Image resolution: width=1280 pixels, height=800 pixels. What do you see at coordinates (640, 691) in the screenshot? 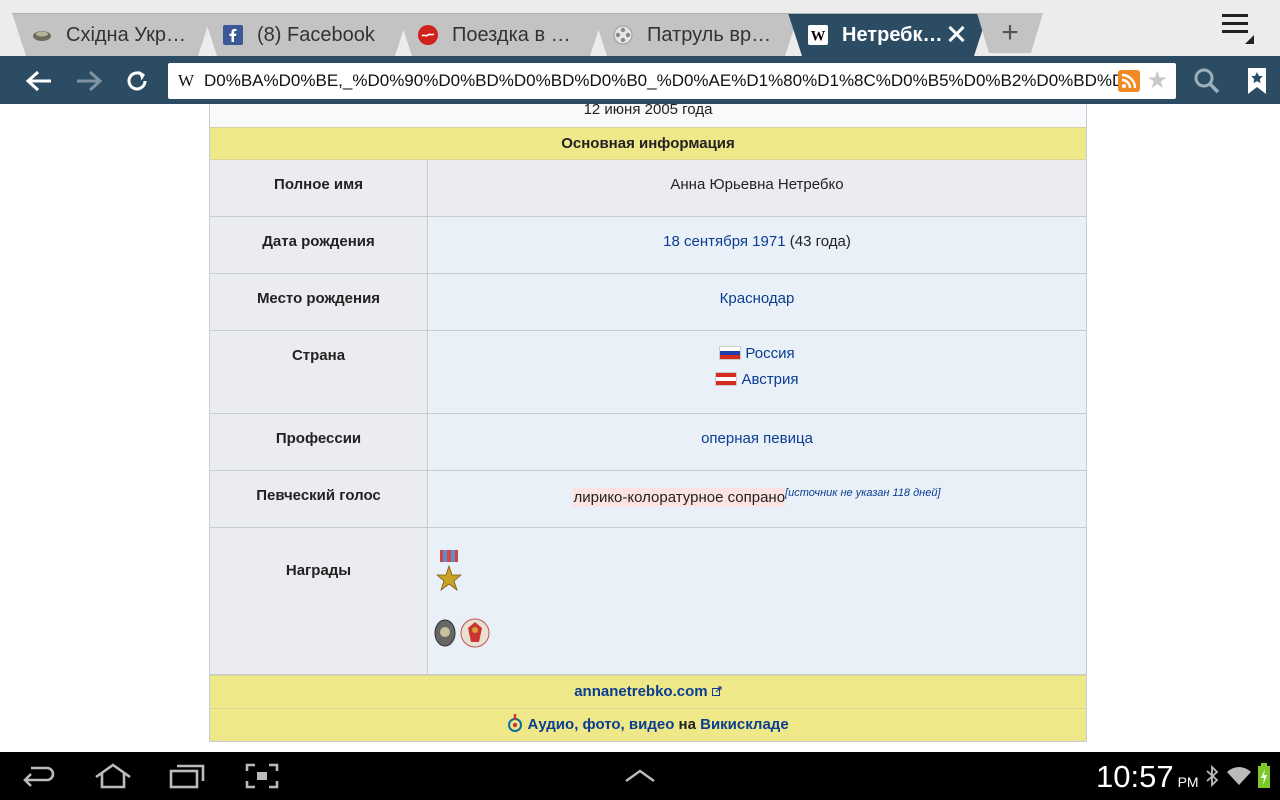
I see `official-website-link: annanetrebko.com` at bounding box center [640, 691].